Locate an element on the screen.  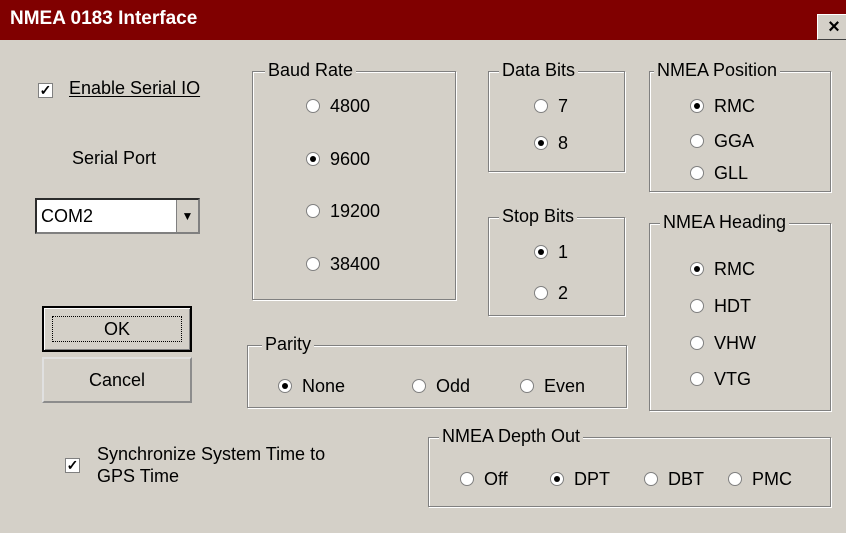
serial-port-value: COM2 is located at coordinates (67, 216).